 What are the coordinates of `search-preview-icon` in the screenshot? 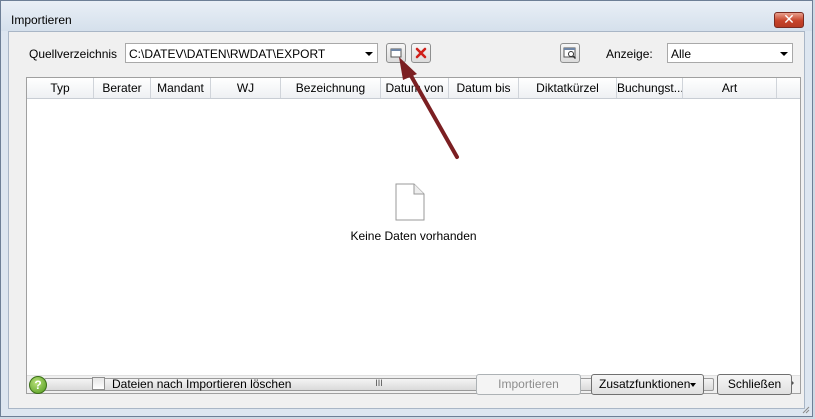 It's located at (570, 53).